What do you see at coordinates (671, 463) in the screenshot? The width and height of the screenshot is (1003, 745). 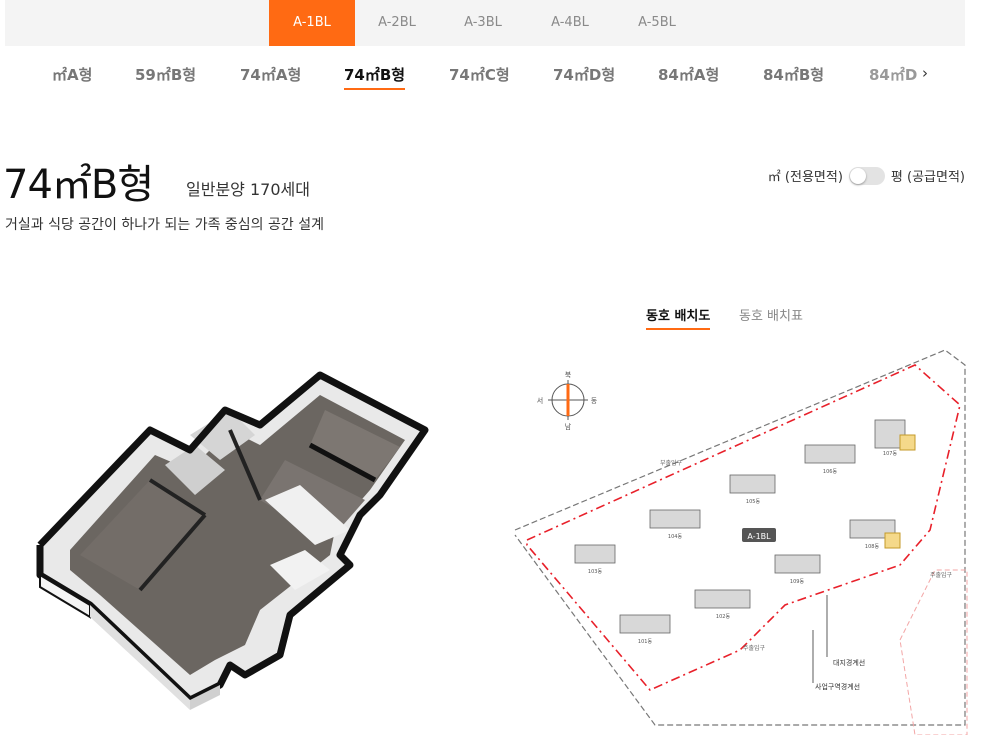 I see `gate-sub-1: 부출입구` at bounding box center [671, 463].